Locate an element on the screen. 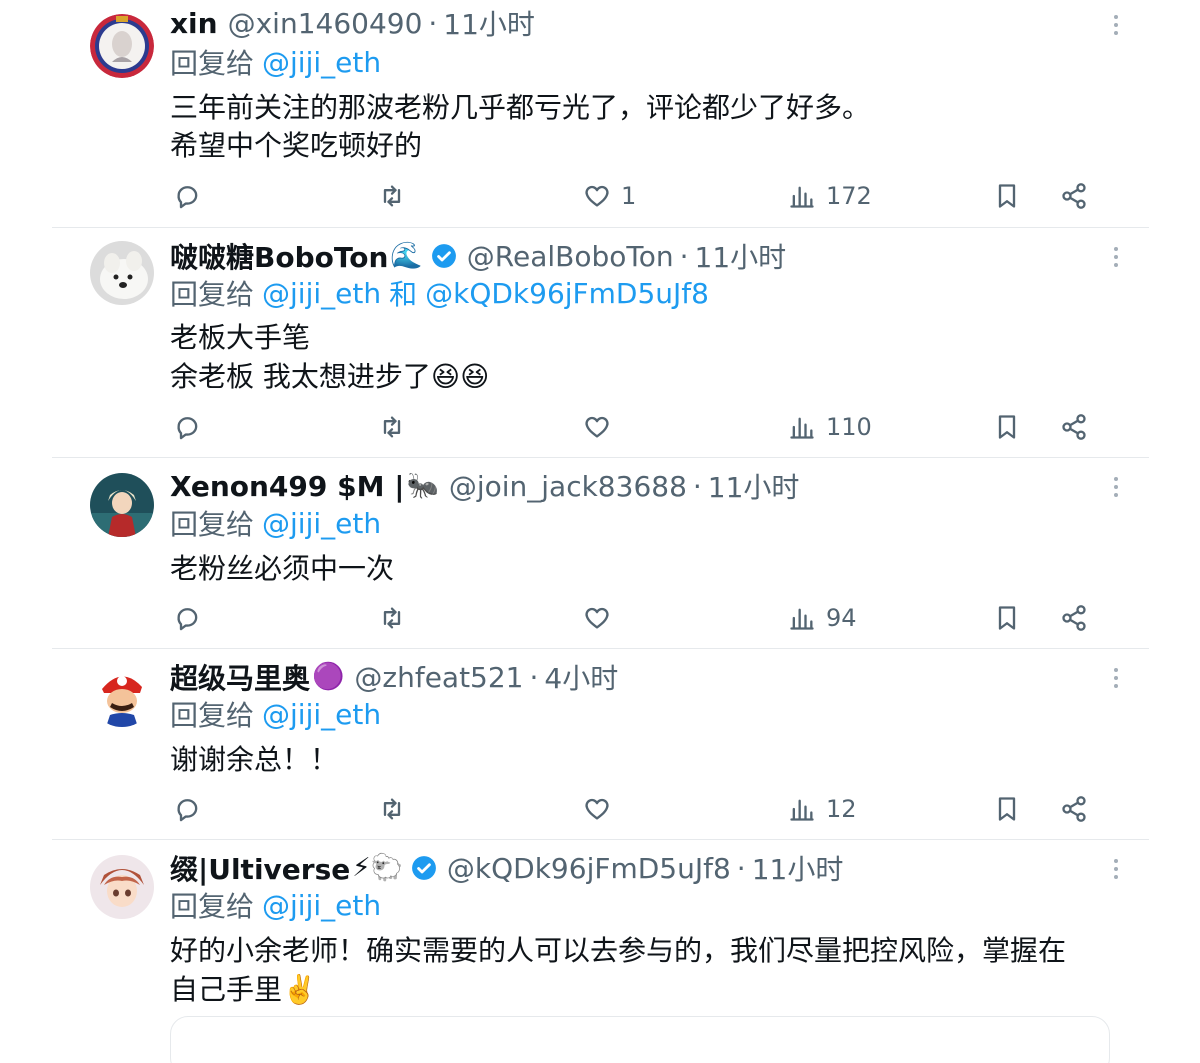 The image size is (1200, 1063). mention-link: @kQDk96jFmD5uJf8 is located at coordinates (567, 293).